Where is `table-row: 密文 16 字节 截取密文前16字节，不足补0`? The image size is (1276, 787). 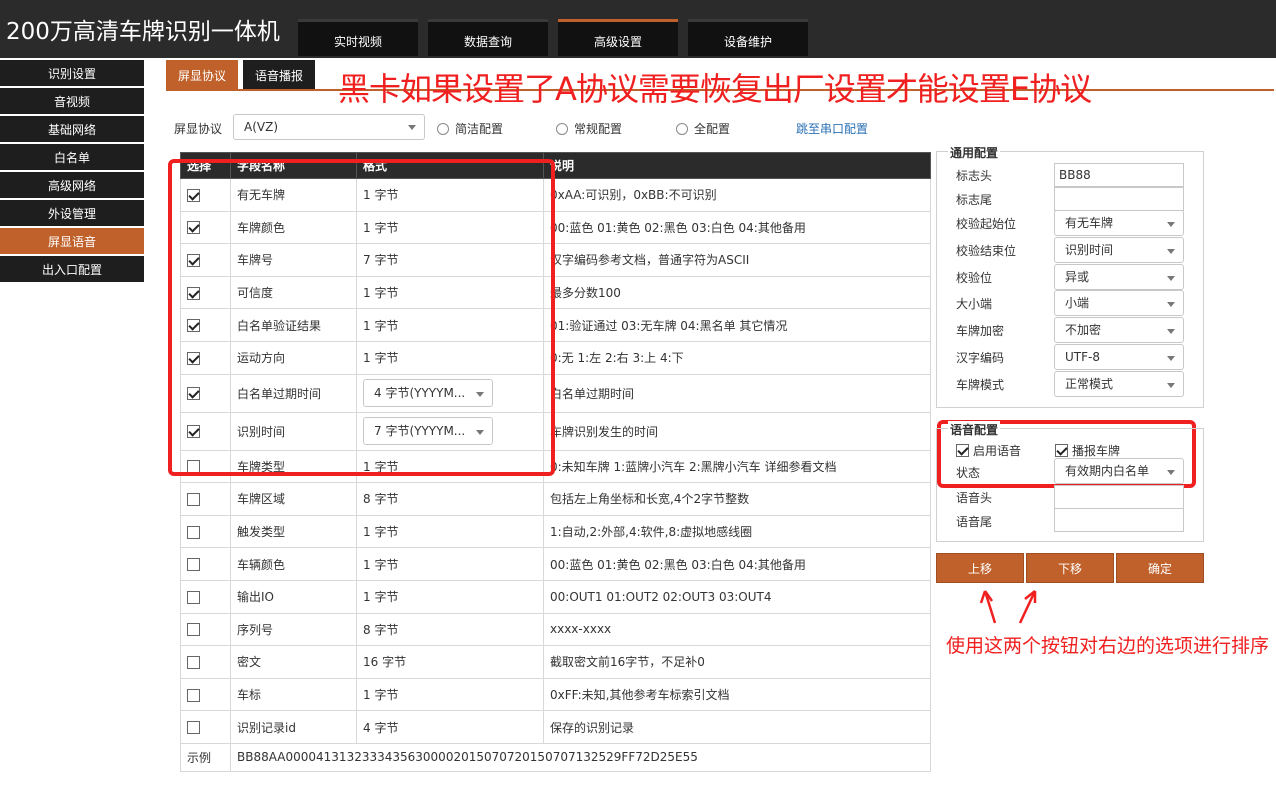
table-row: 密文 16 字节 截取密文前16字节，不足补0 is located at coordinates (555, 662).